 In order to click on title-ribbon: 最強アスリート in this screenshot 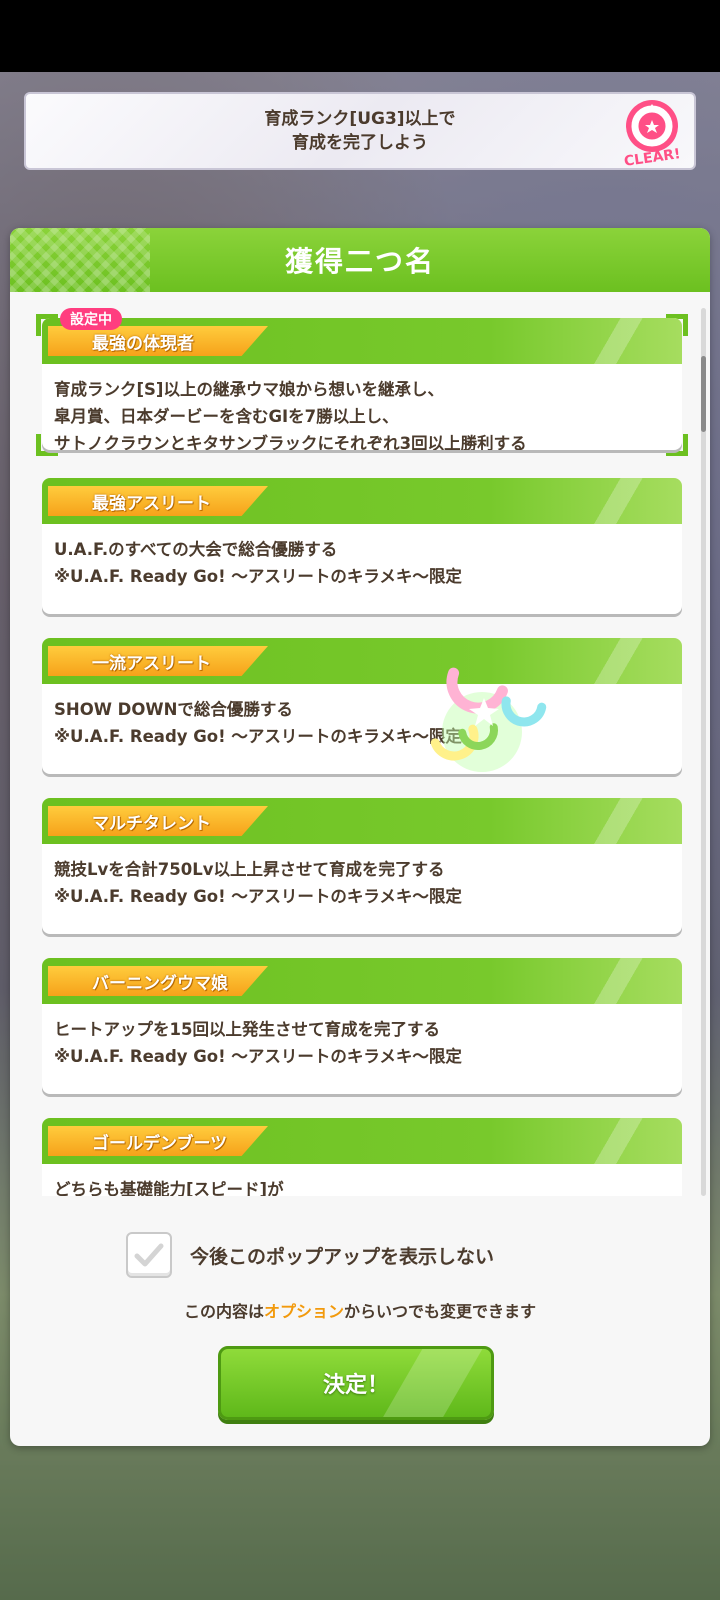, I will do `click(158, 501)`.